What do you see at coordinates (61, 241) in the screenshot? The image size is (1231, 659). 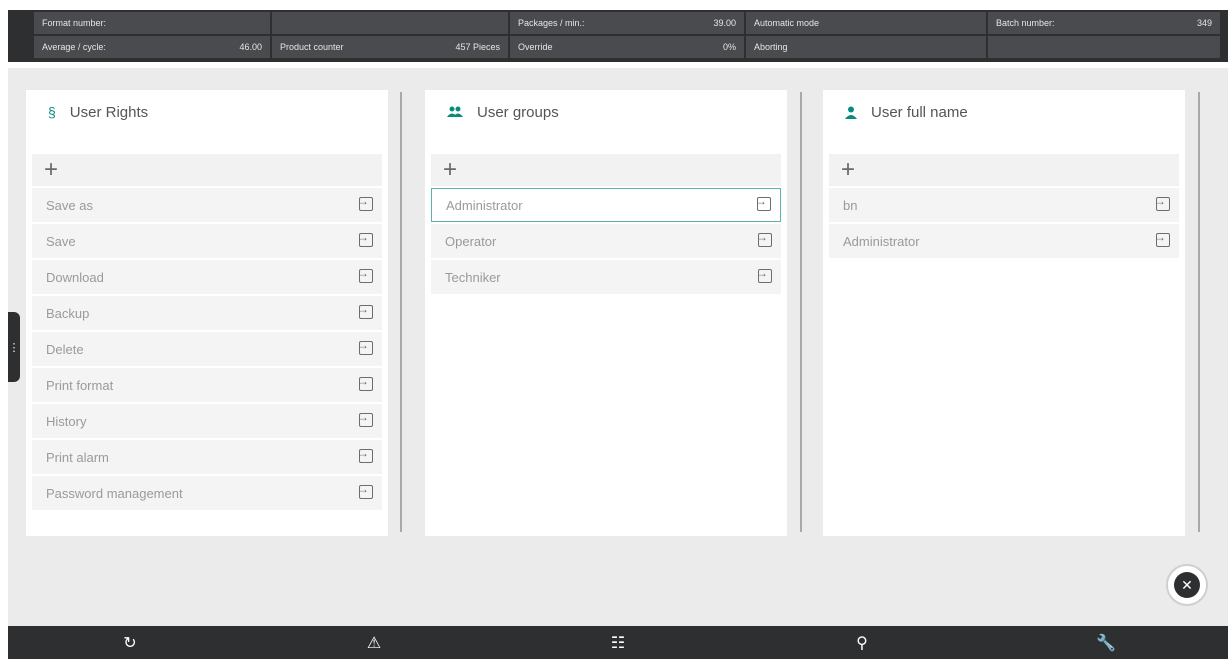 I see `item-label: Save` at bounding box center [61, 241].